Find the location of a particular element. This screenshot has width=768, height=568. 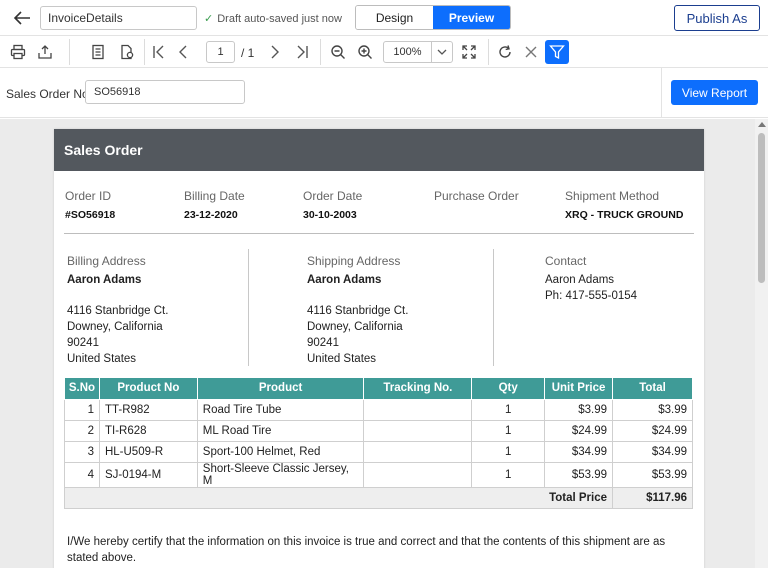

fit-page-icon is located at coordinates (469, 52).